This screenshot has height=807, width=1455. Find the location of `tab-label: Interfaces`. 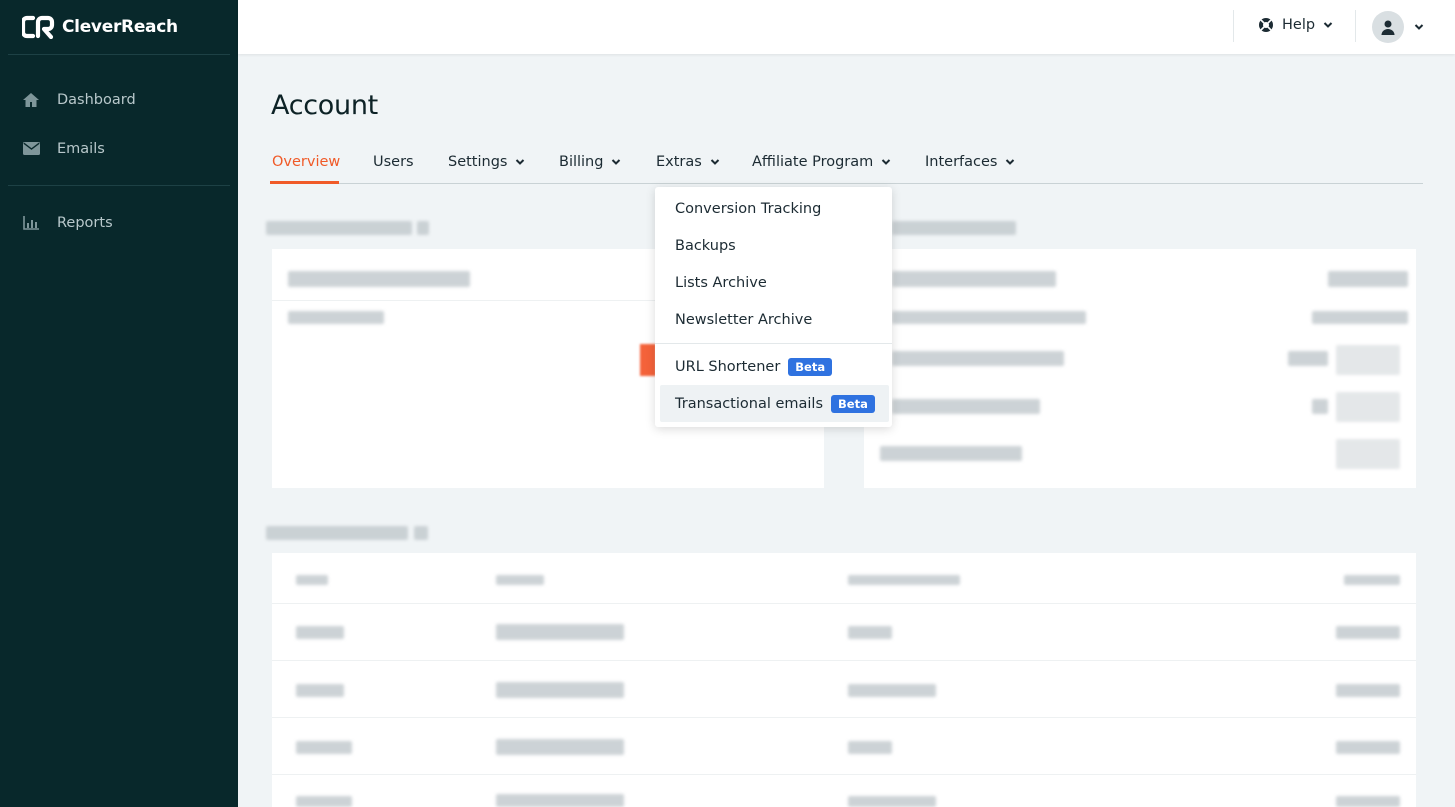

tab-label: Interfaces is located at coordinates (961, 162).